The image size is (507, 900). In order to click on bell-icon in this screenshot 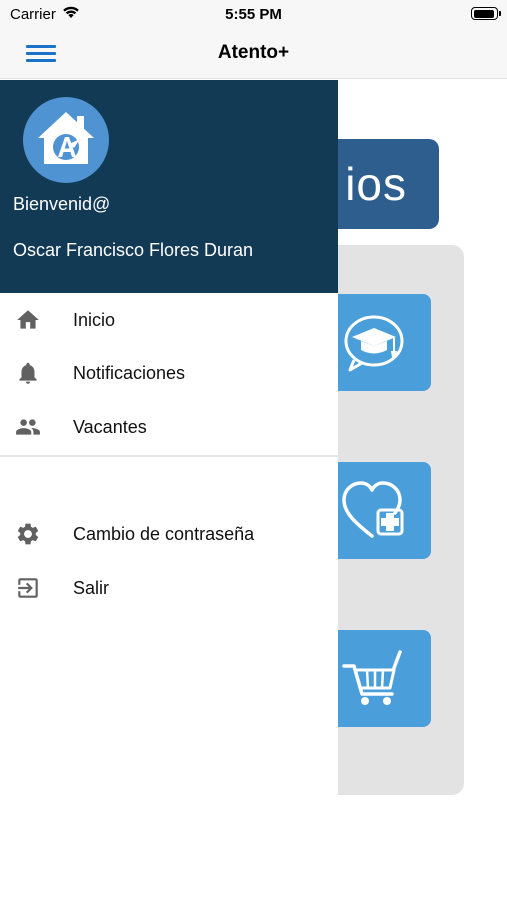, I will do `click(28, 373)`.